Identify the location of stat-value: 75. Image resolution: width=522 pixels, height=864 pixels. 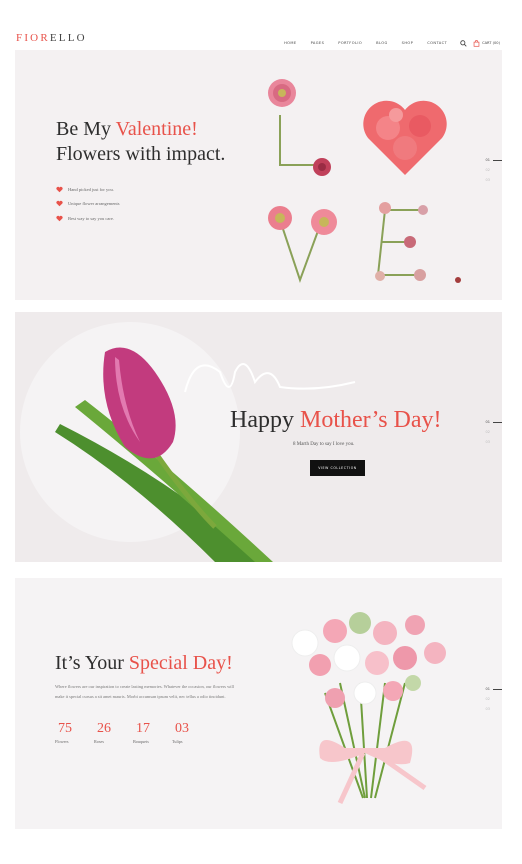
(65, 728).